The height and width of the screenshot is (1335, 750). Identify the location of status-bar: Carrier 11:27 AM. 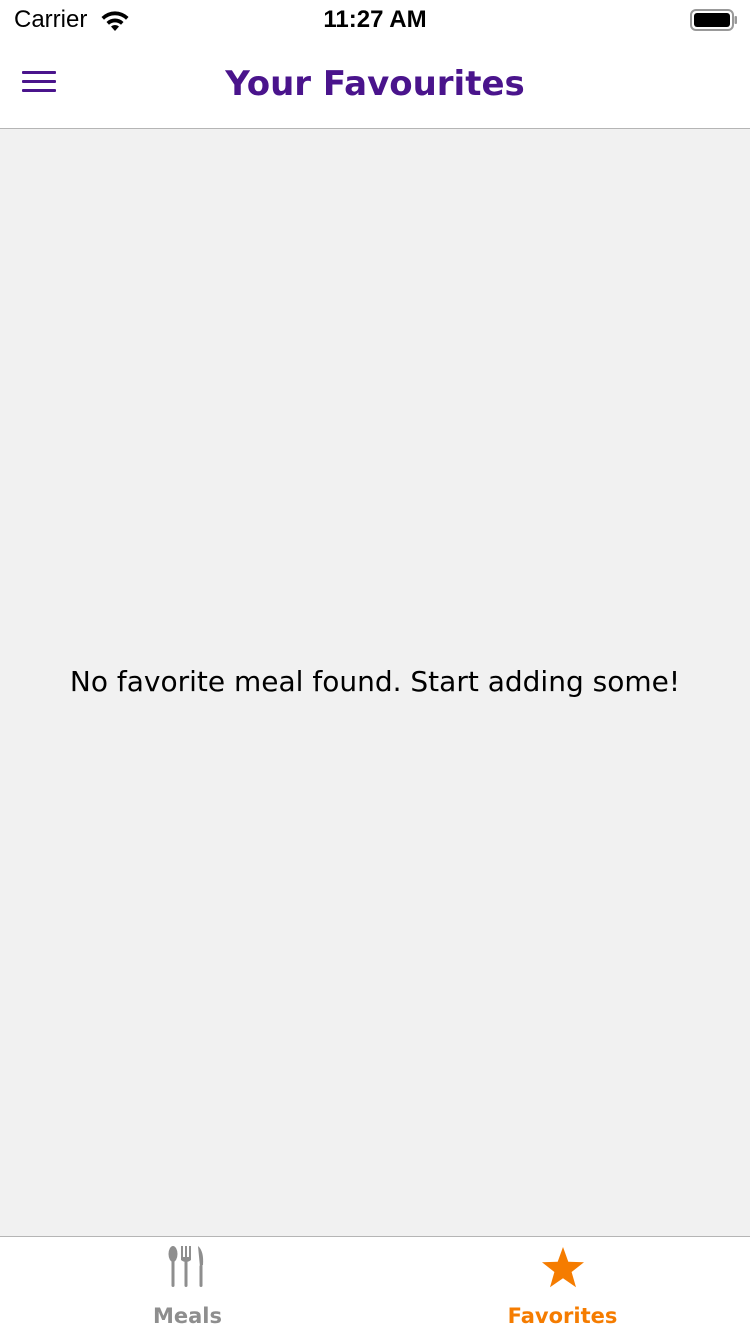
(375, 20).